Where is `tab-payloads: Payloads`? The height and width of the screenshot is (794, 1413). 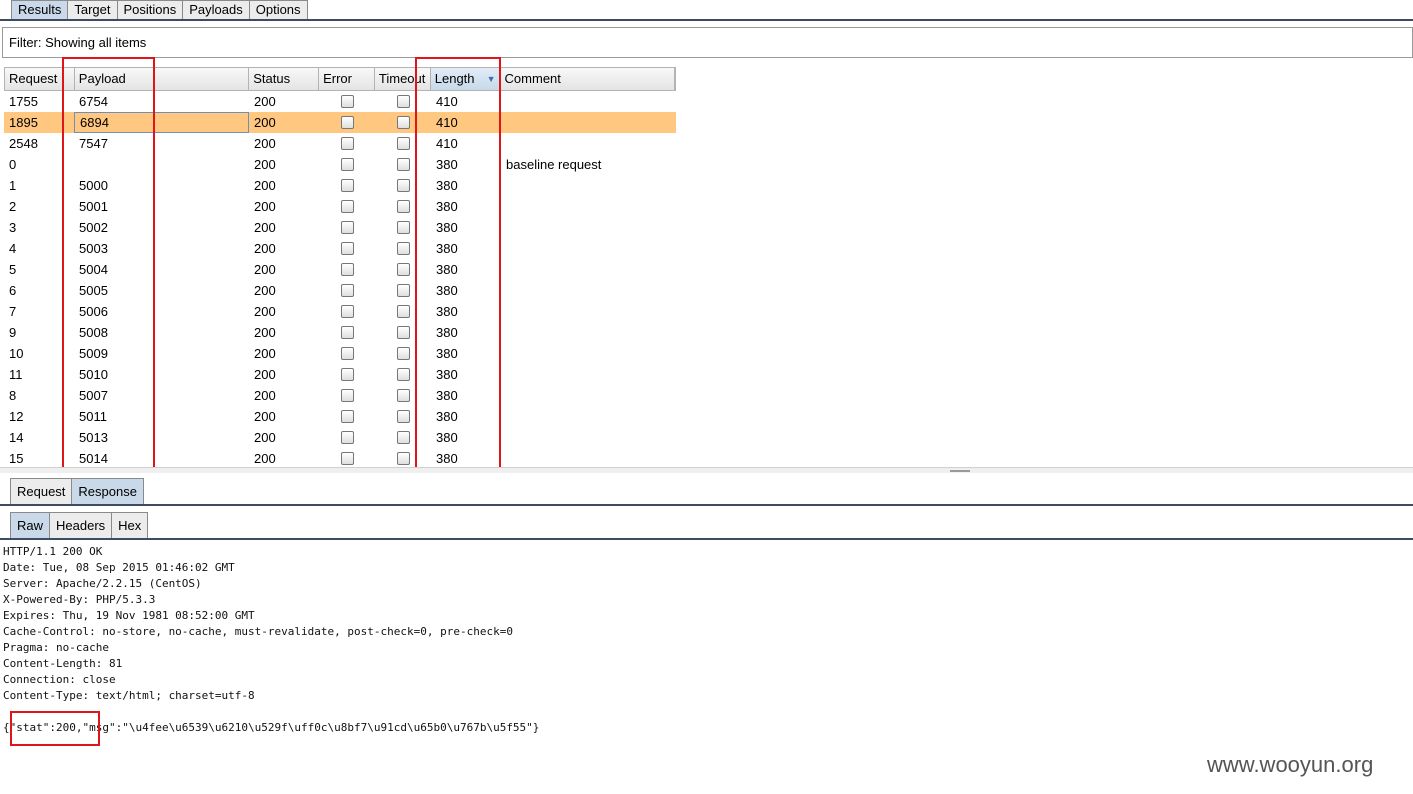 tab-payloads: Payloads is located at coordinates (216, 10).